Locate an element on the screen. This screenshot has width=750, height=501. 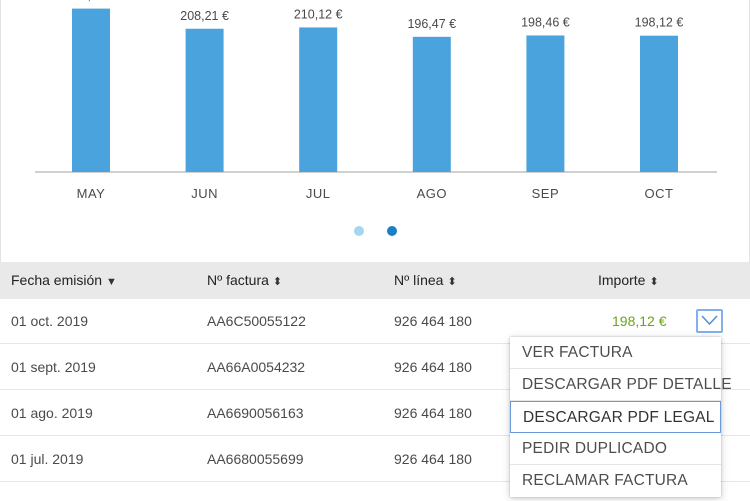
column-header-line: Nº línea ⬍ is located at coordinates (425, 281).